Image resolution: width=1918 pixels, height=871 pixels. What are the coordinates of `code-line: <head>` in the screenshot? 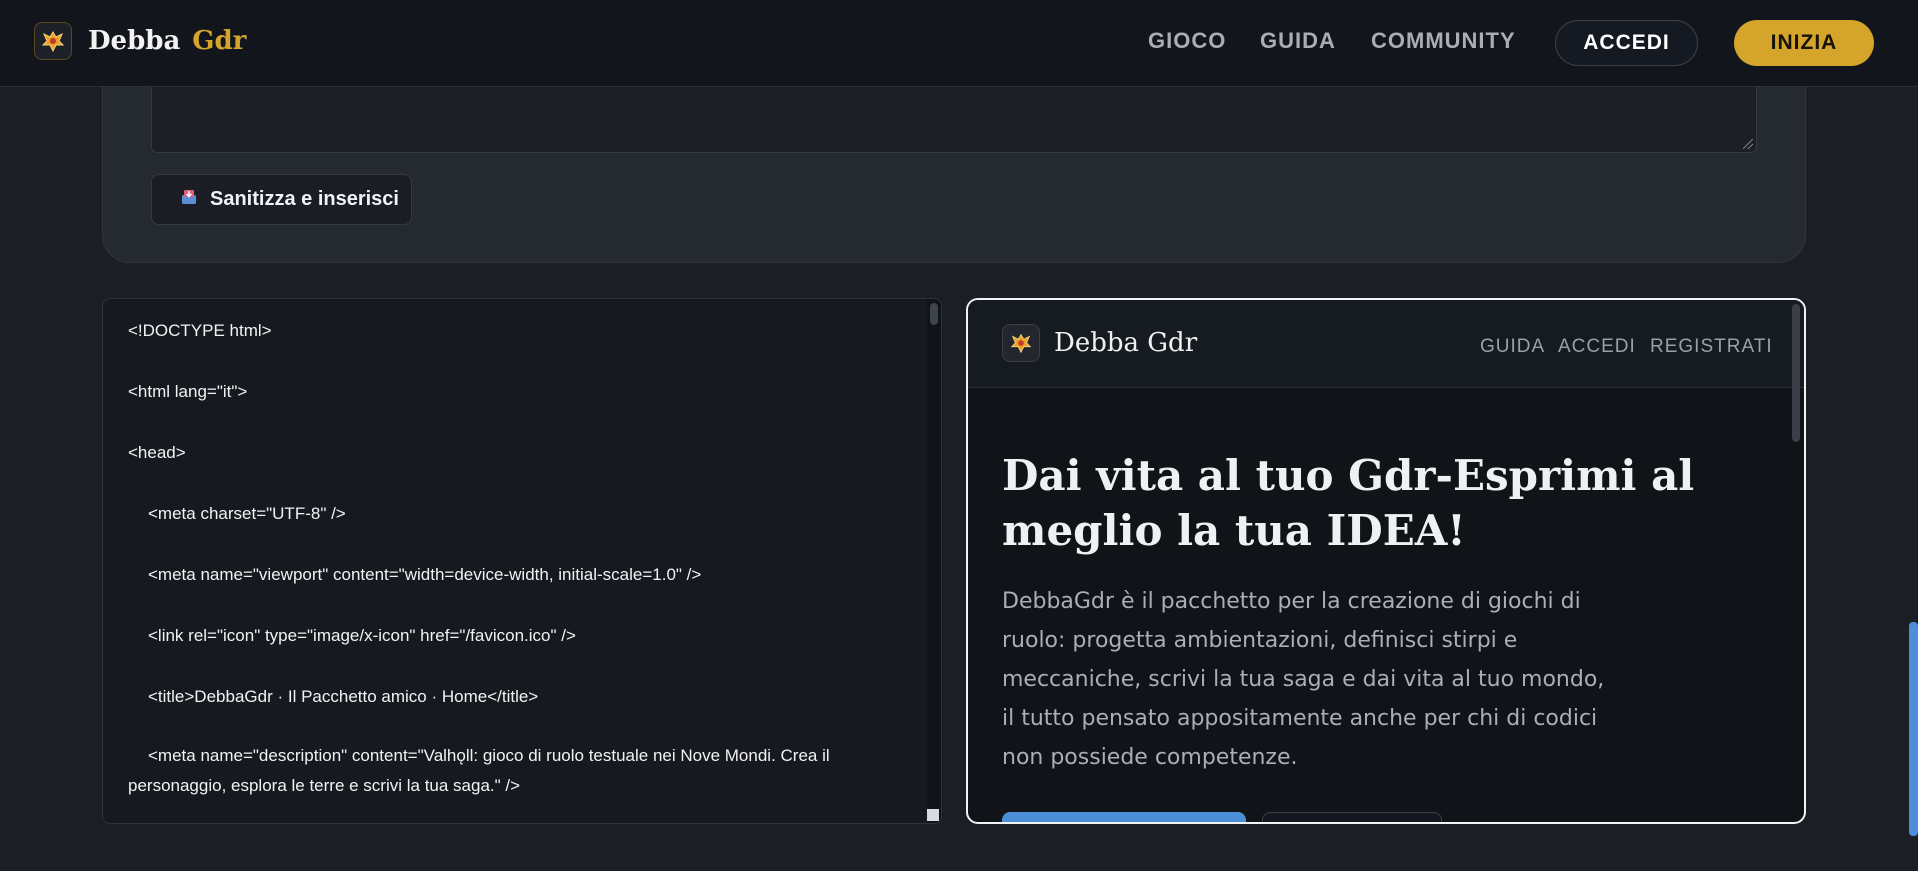 It's located at (157, 452).